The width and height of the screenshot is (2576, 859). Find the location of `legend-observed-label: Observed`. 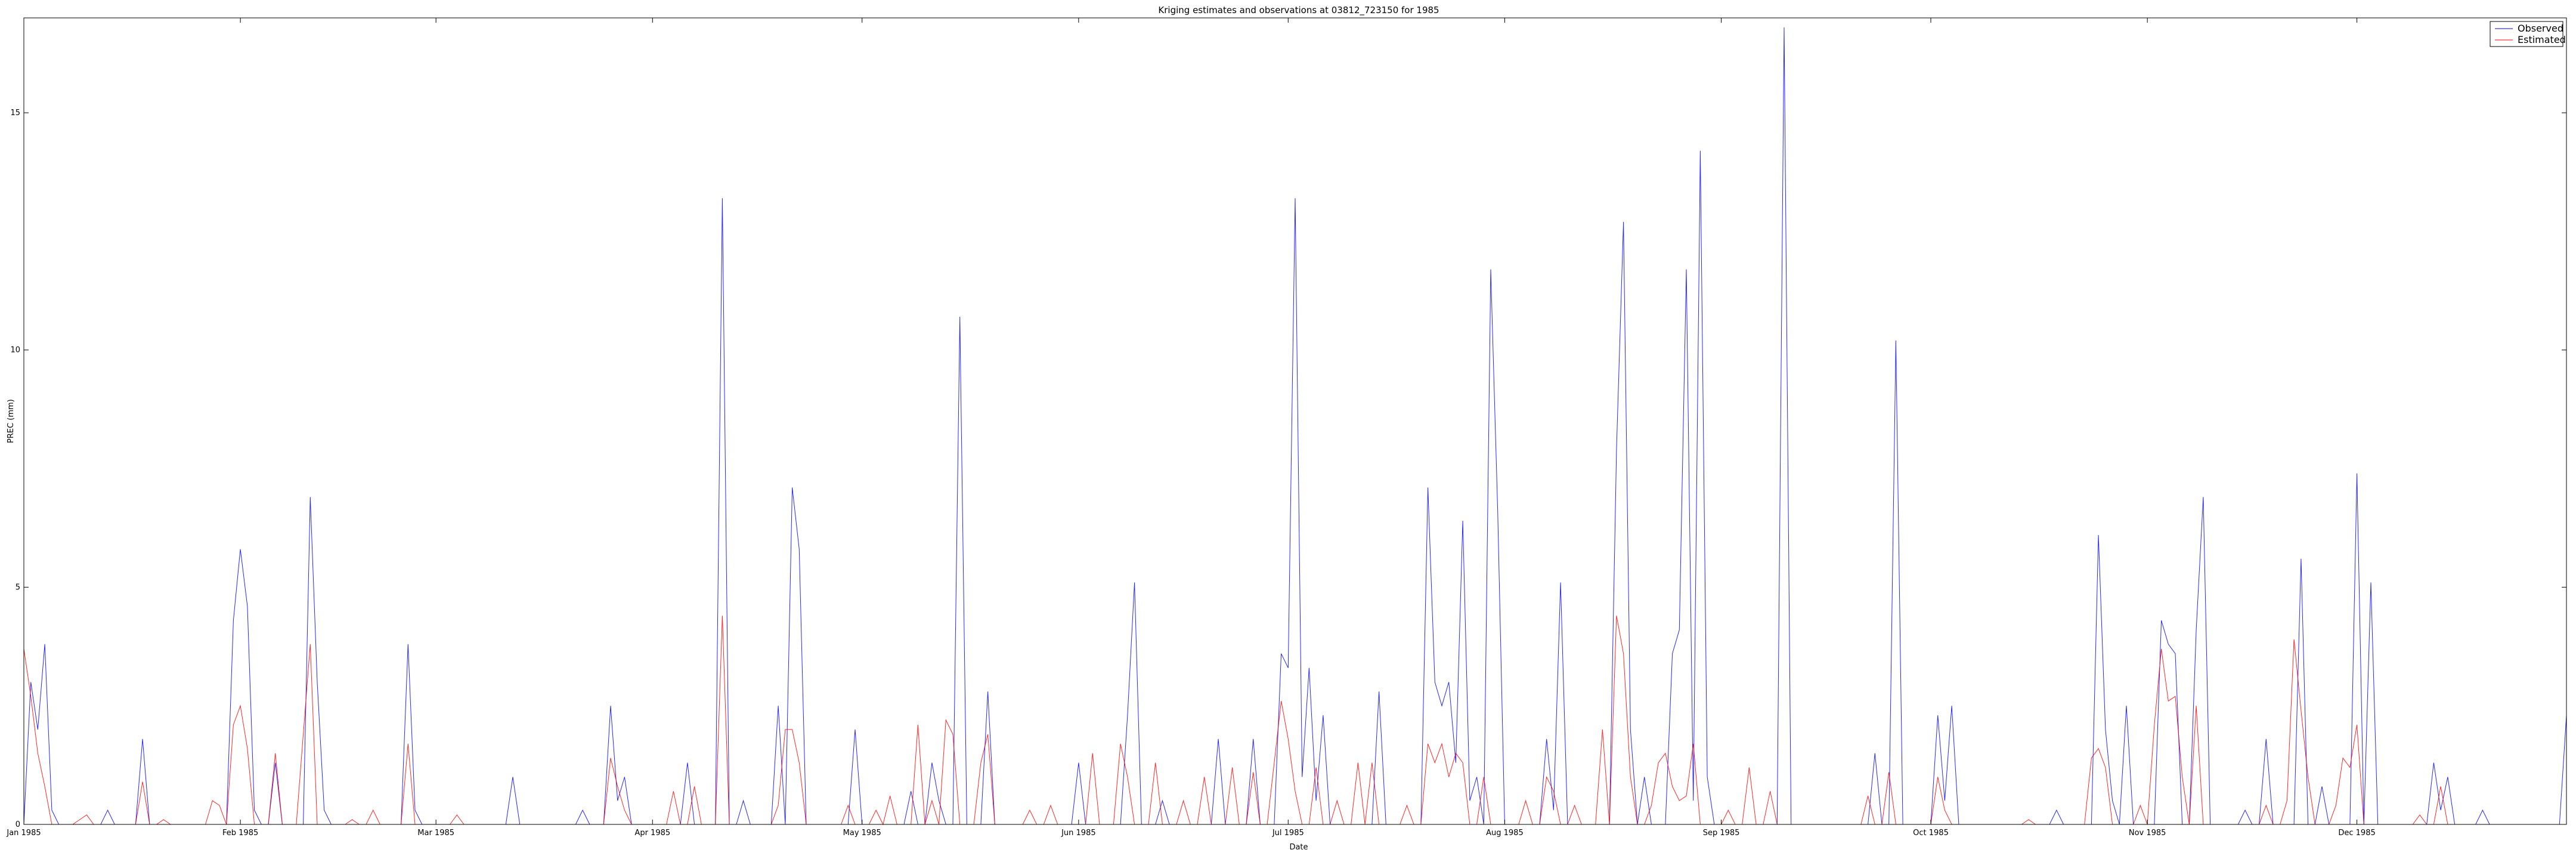

legend-observed-label: Observed is located at coordinates (2541, 28).